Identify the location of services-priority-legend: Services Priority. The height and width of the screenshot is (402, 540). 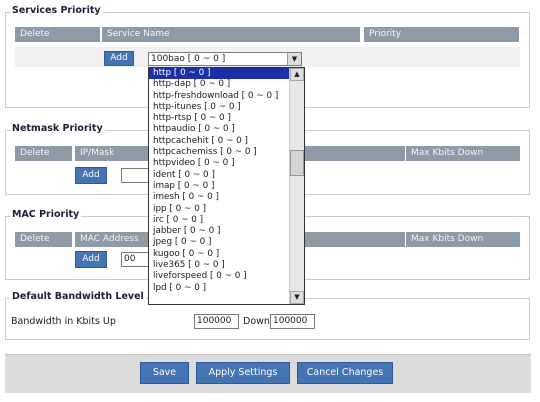
(56, 10).